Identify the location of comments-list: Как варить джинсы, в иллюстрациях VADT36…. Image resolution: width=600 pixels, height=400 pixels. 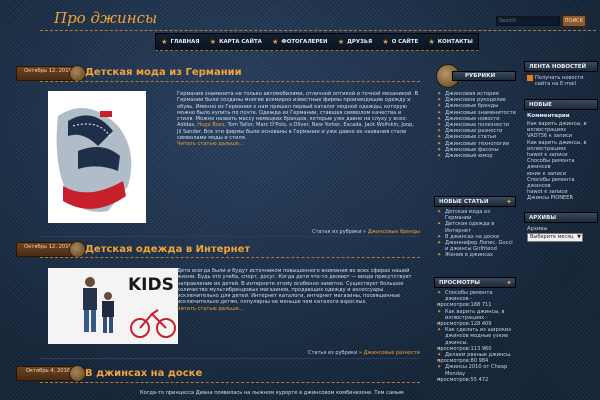
(561, 160).